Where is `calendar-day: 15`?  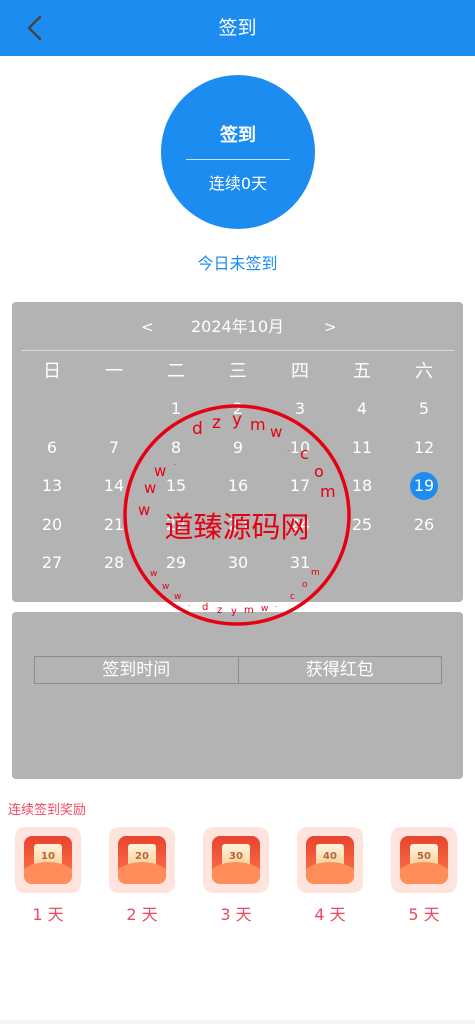
calendar-day: 15 is located at coordinates (176, 486).